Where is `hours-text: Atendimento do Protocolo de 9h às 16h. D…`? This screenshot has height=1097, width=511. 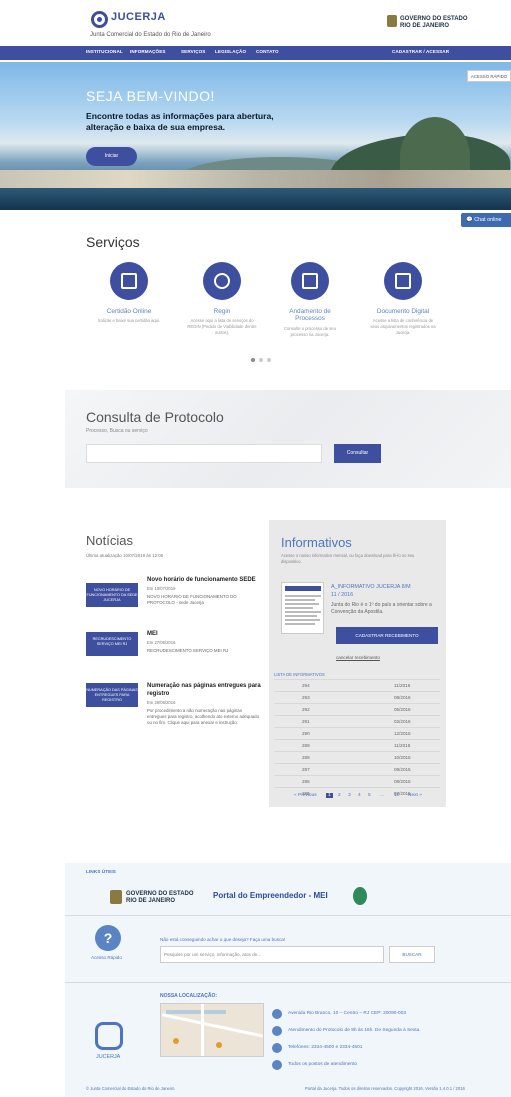
hours-text: Atendimento do Protocolo de 9h às 16h. D… is located at coordinates (354, 1030).